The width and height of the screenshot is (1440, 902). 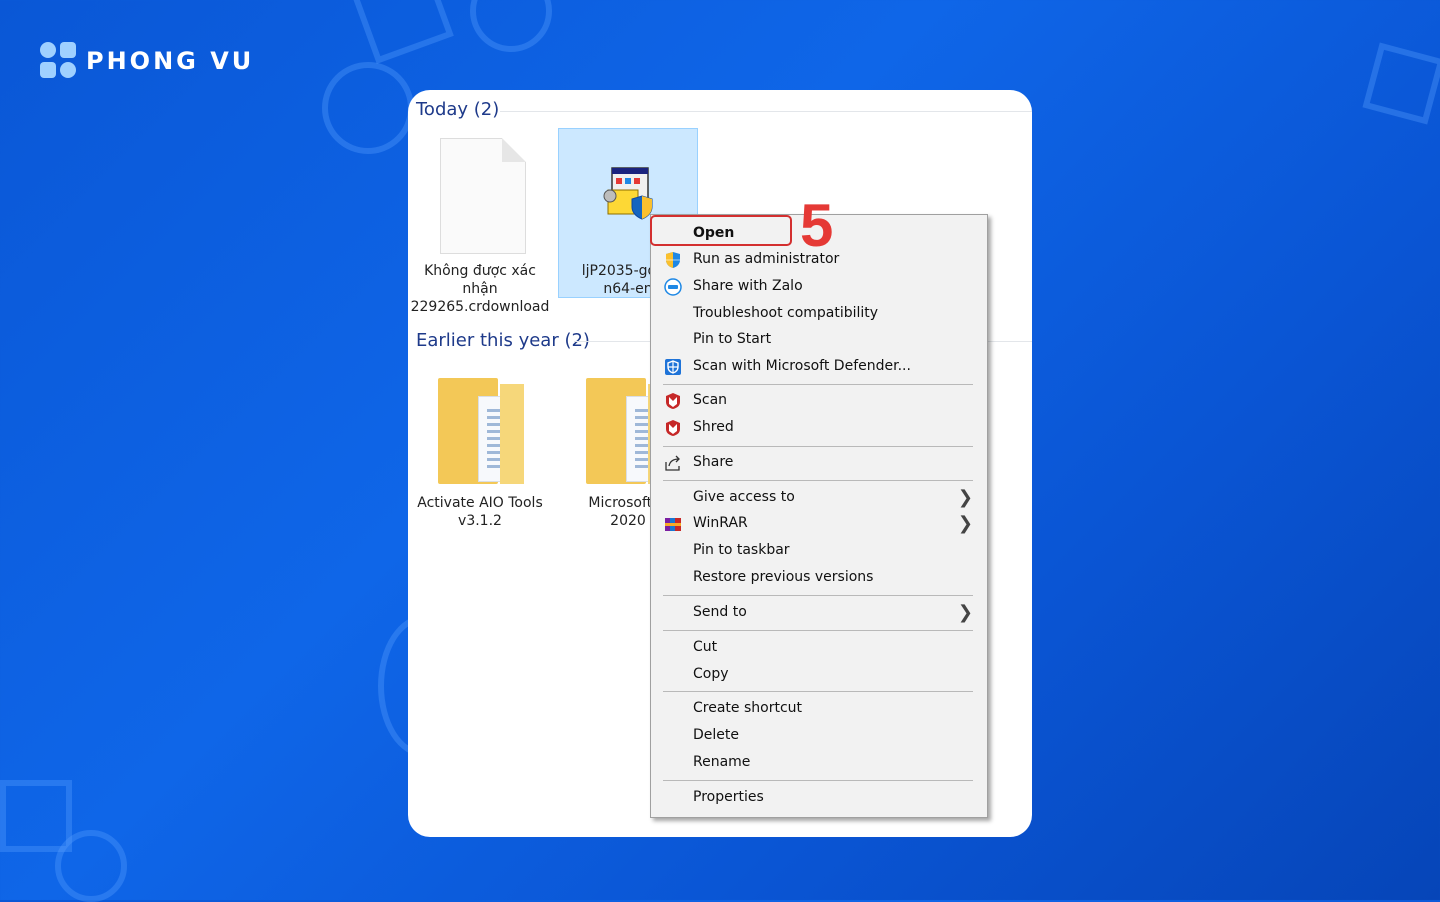 What do you see at coordinates (480, 307) in the screenshot?
I see `file-label-line: 229265.crdownload` at bounding box center [480, 307].